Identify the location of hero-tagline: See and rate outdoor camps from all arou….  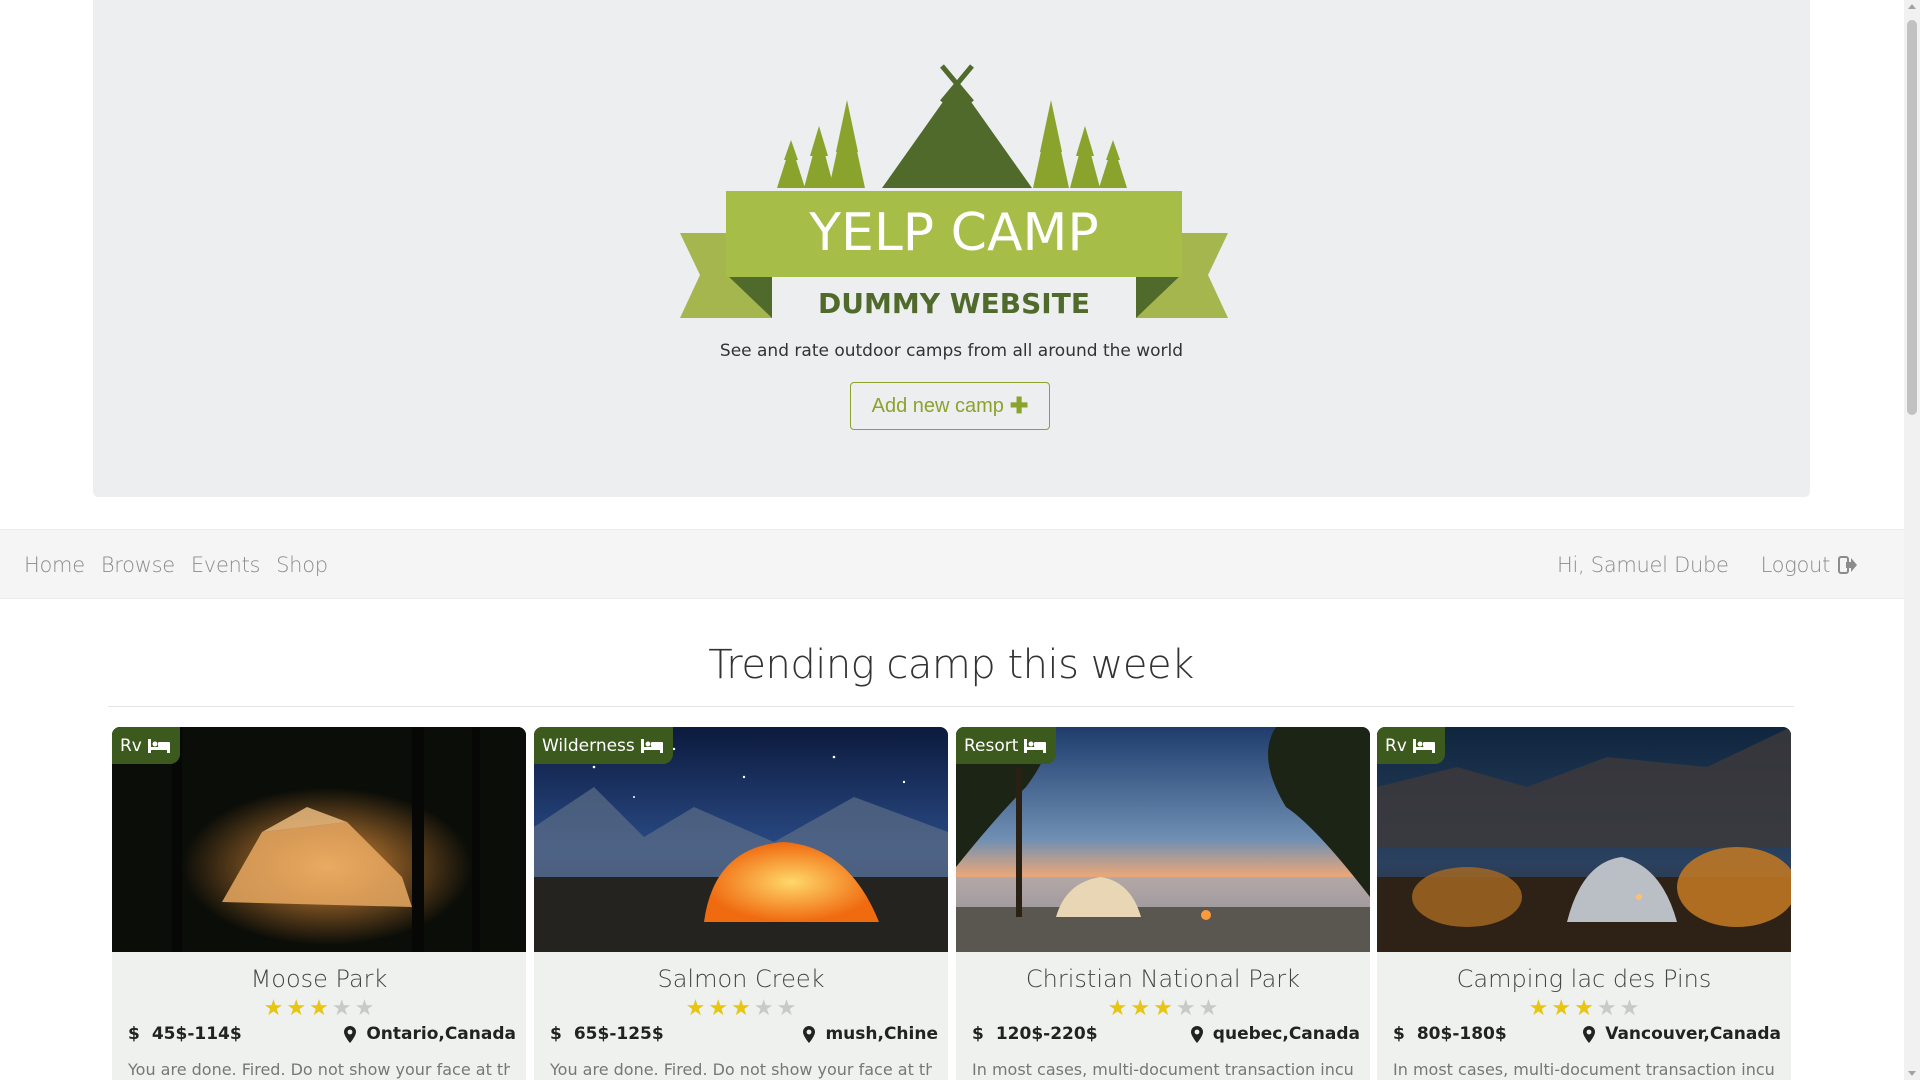
(951, 351).